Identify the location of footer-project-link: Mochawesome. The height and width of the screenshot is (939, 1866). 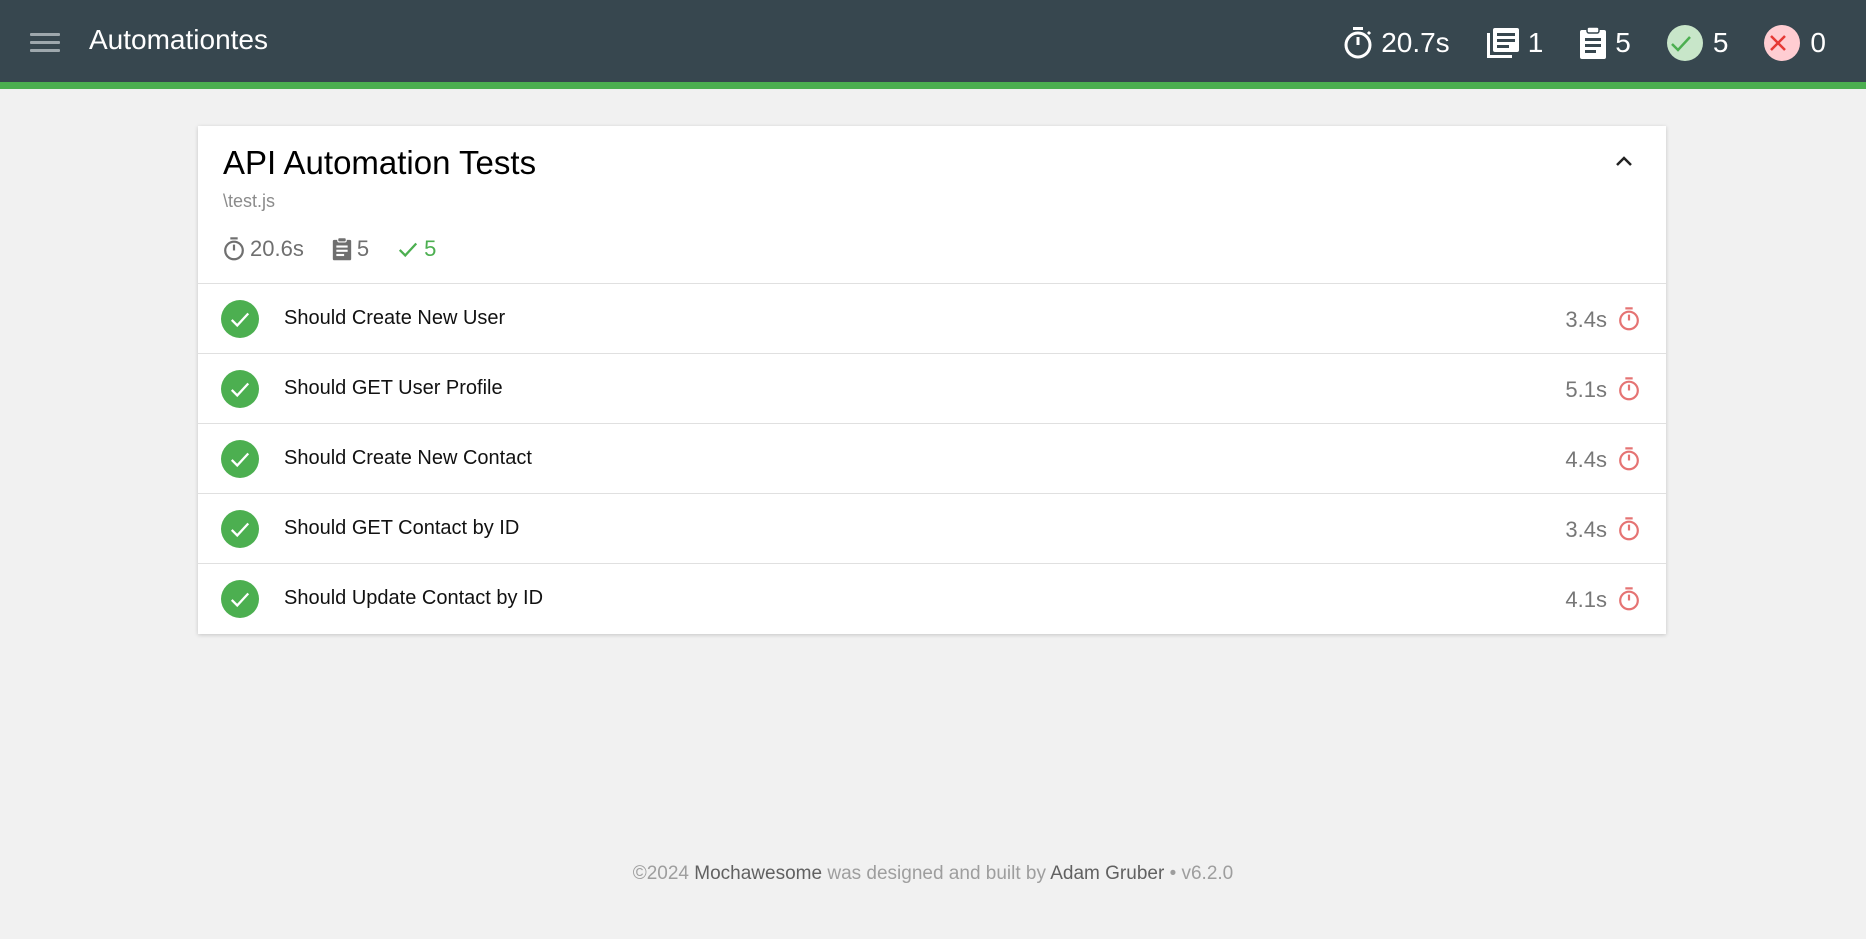
(758, 873).